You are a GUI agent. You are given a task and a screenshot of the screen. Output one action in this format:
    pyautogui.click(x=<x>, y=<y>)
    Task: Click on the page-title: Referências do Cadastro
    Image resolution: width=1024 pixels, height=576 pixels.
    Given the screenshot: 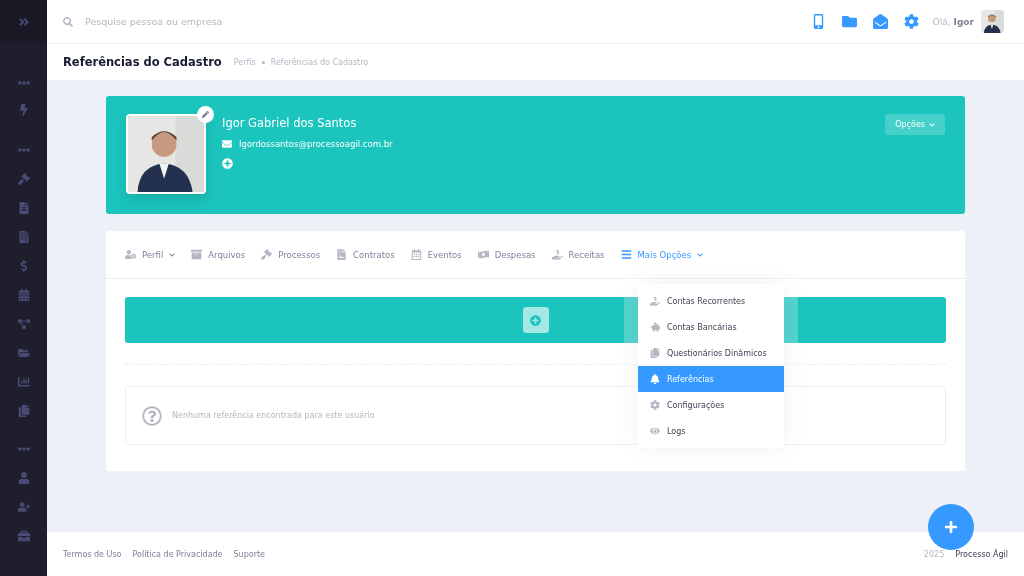 What is the action you would take?
    pyautogui.click(x=142, y=62)
    